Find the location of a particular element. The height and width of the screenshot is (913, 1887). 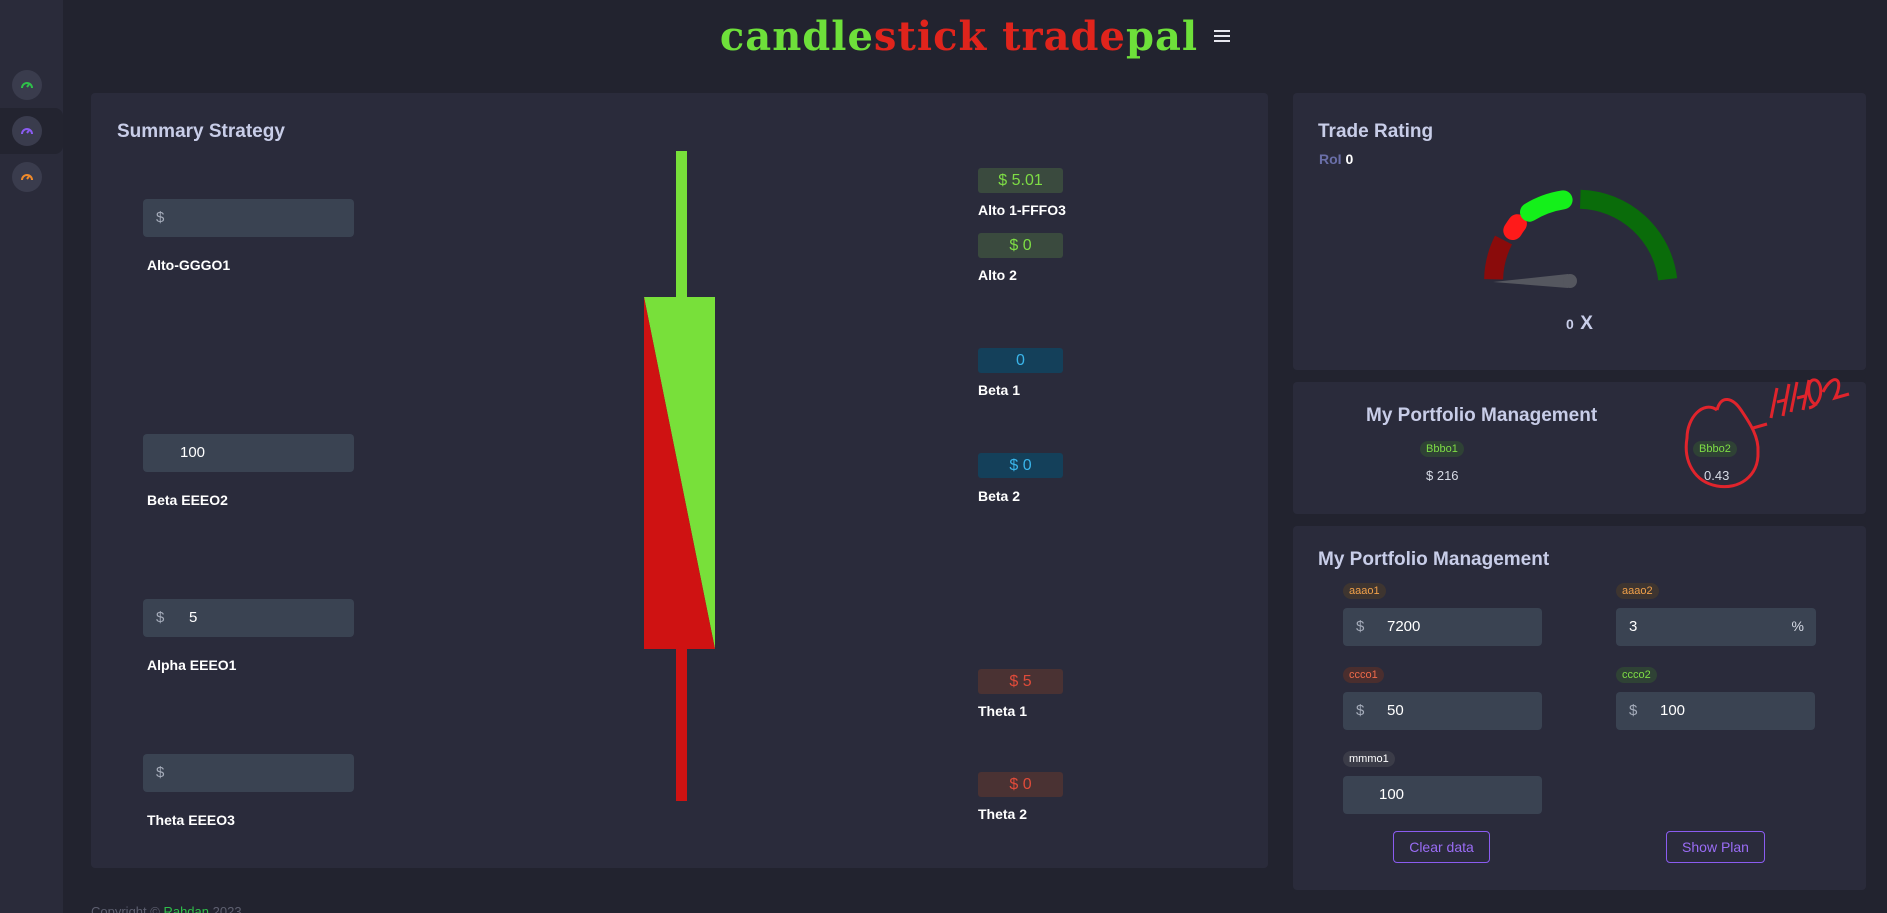

trade-rating-card: Trade Rating RoI 0 0 X is located at coordinates (1579, 231).